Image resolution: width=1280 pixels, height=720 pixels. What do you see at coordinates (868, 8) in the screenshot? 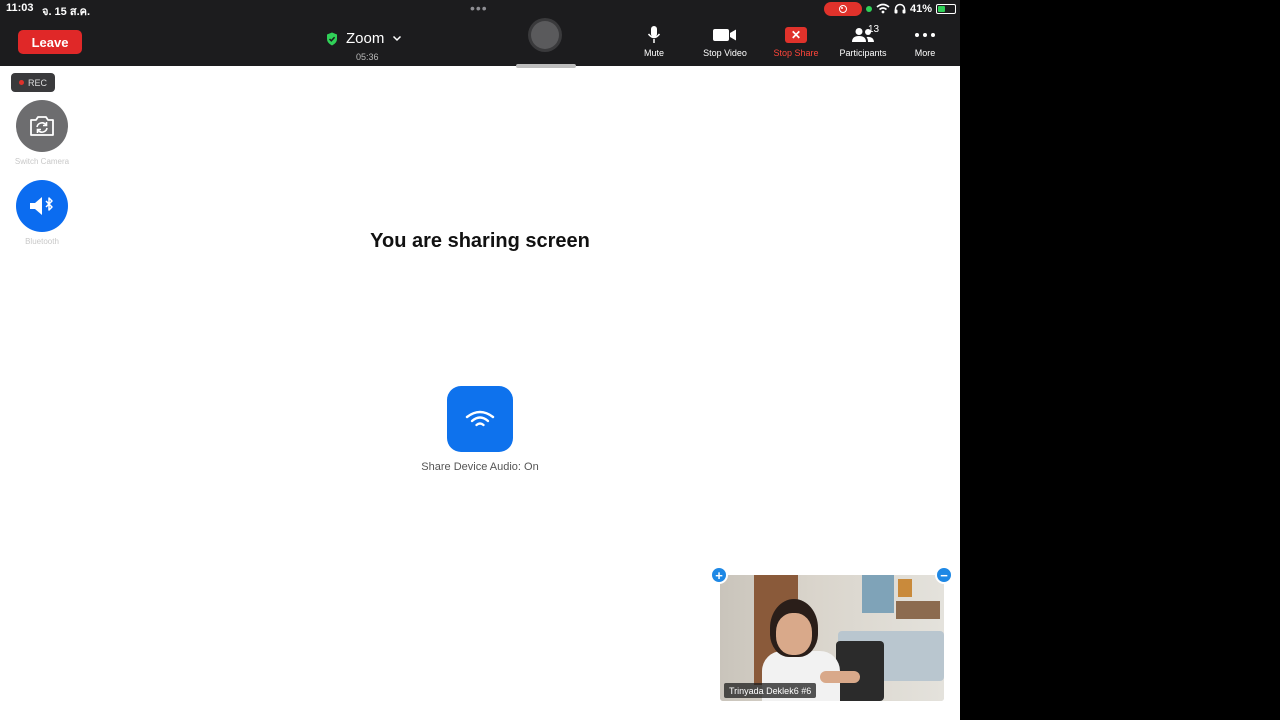
I see `camera-in-use-icon` at bounding box center [868, 8].